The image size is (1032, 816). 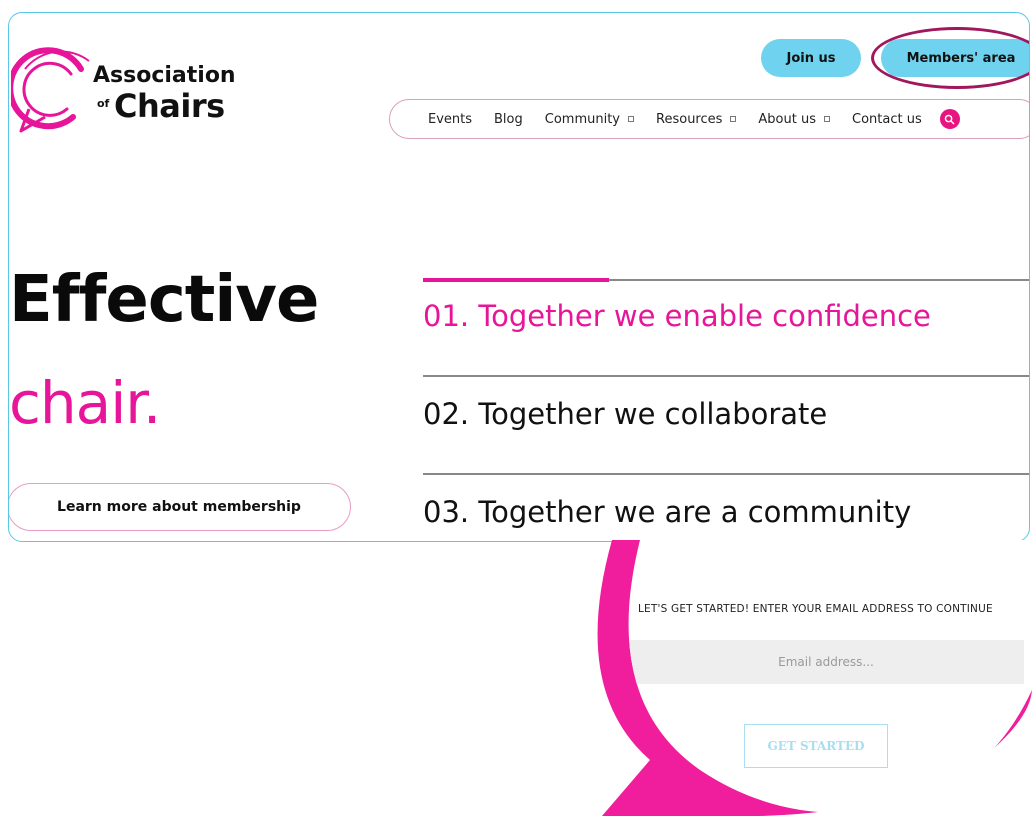 I want to click on step-item-3: 03. Together we are a community, so click(x=667, y=512).